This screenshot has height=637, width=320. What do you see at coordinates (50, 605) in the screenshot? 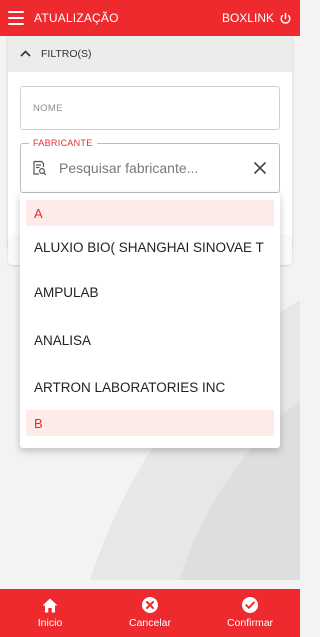
I see `home-icon` at bounding box center [50, 605].